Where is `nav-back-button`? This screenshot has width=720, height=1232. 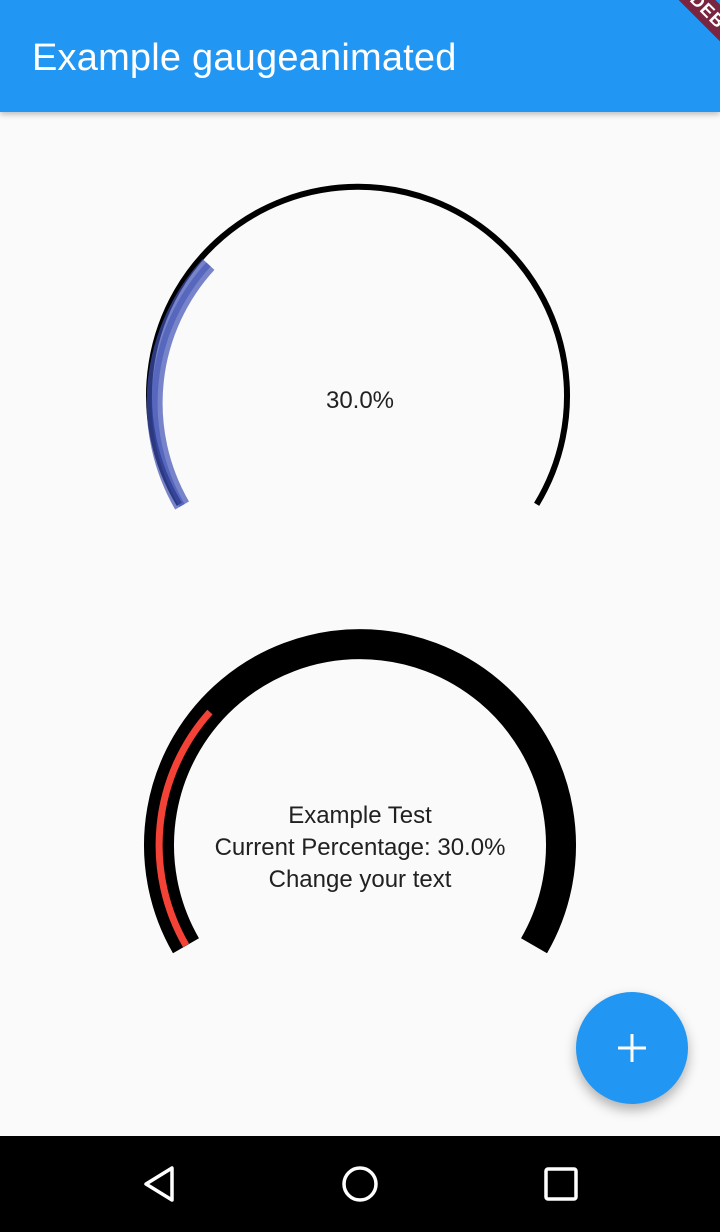 nav-back-button is located at coordinates (160, 1184).